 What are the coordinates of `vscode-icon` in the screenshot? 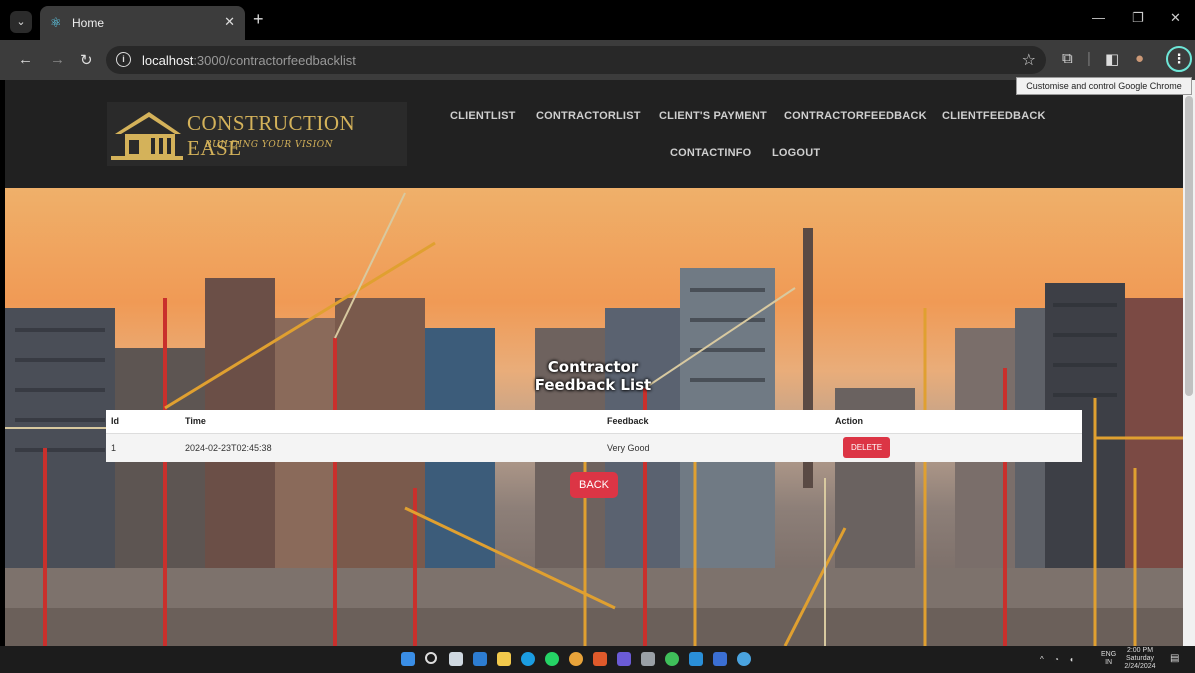 It's located at (696, 659).